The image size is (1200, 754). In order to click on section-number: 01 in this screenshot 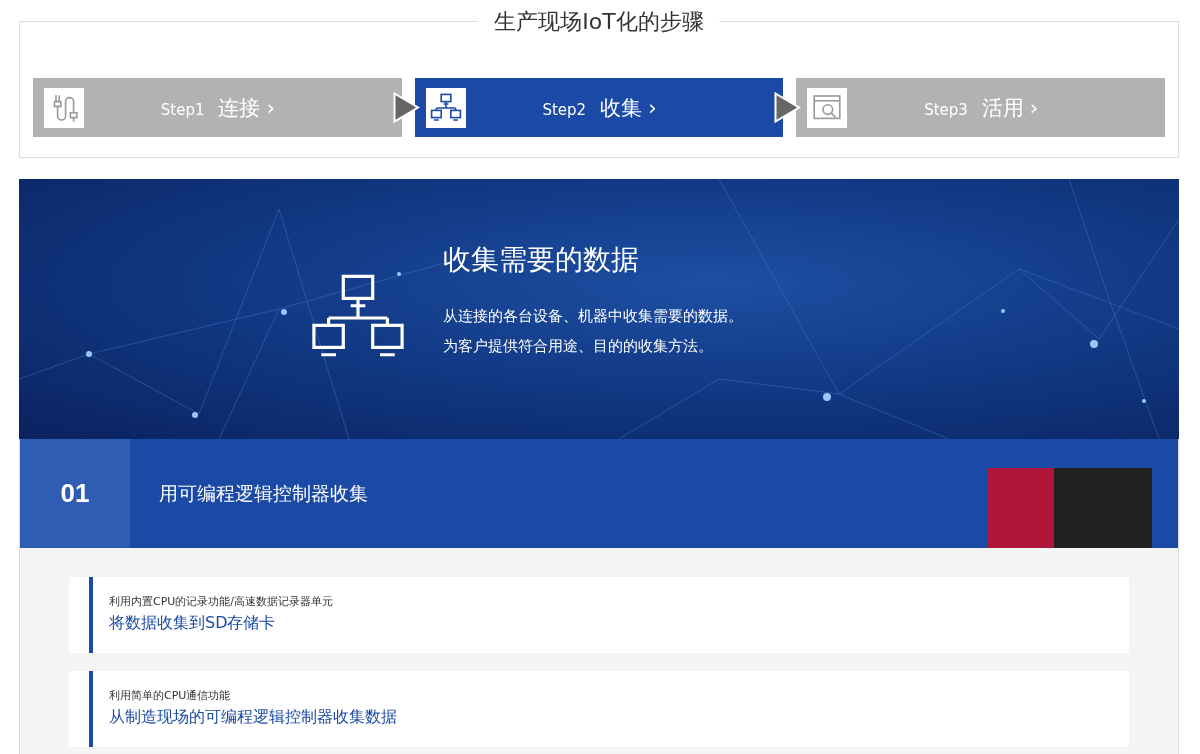, I will do `click(75, 493)`.